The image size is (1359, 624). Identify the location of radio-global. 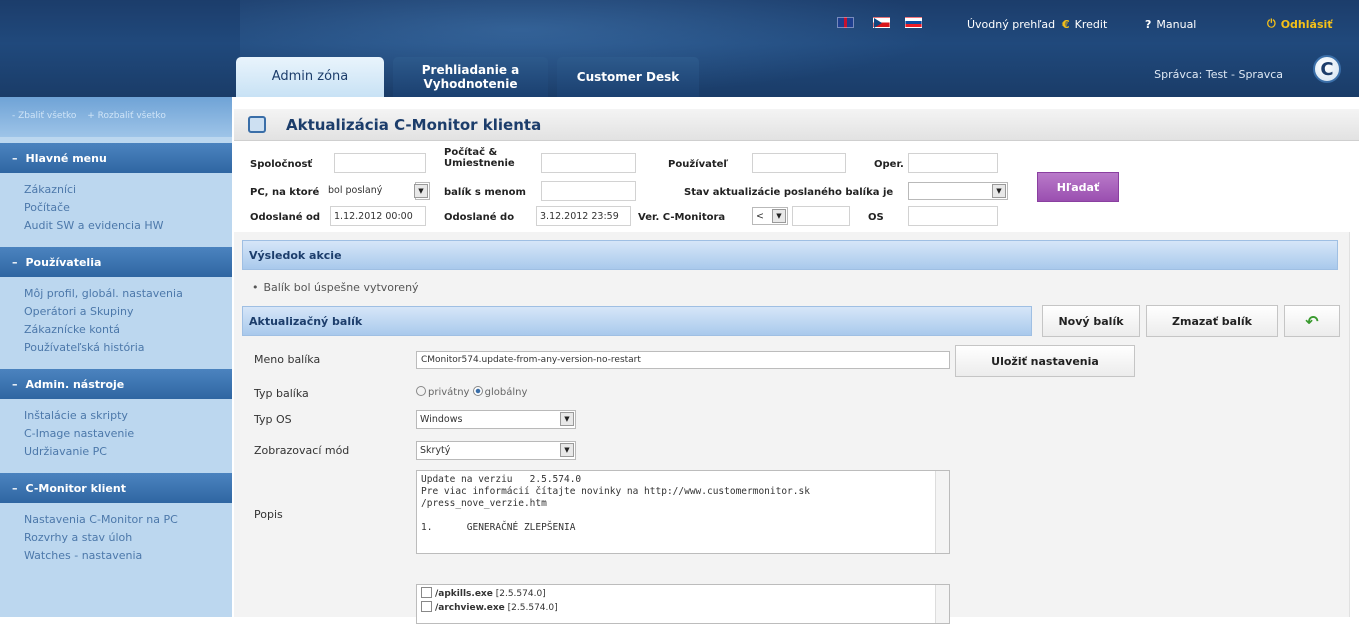
(477, 391).